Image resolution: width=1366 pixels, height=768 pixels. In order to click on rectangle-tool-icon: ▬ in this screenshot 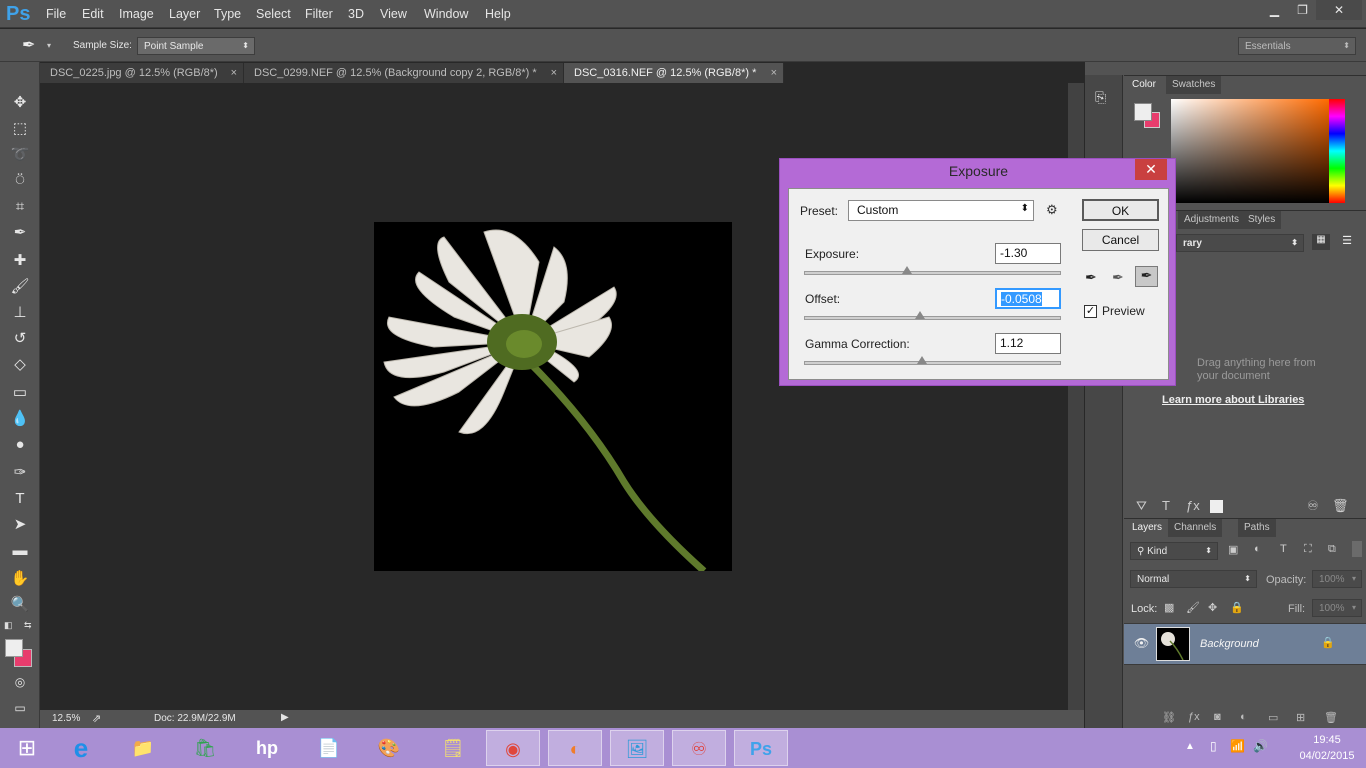, I will do `click(20, 551)`.